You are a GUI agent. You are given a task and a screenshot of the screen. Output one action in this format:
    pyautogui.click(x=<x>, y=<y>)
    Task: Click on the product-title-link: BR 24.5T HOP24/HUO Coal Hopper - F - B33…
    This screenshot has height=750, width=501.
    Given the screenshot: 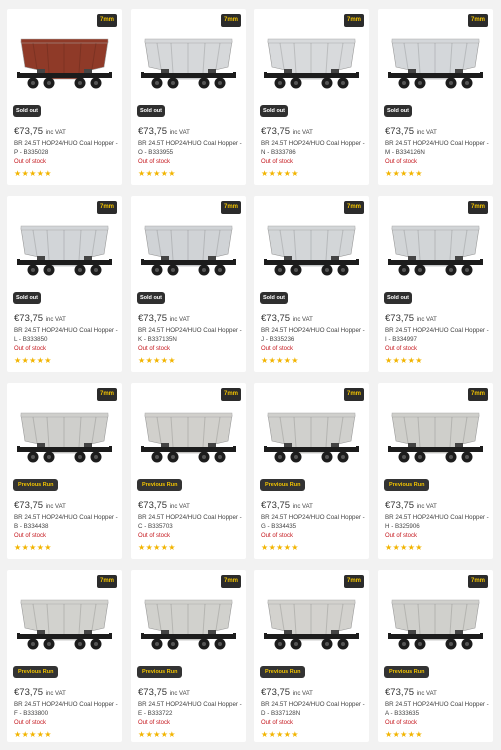 What is the action you would take?
    pyautogui.click(x=66, y=709)
    